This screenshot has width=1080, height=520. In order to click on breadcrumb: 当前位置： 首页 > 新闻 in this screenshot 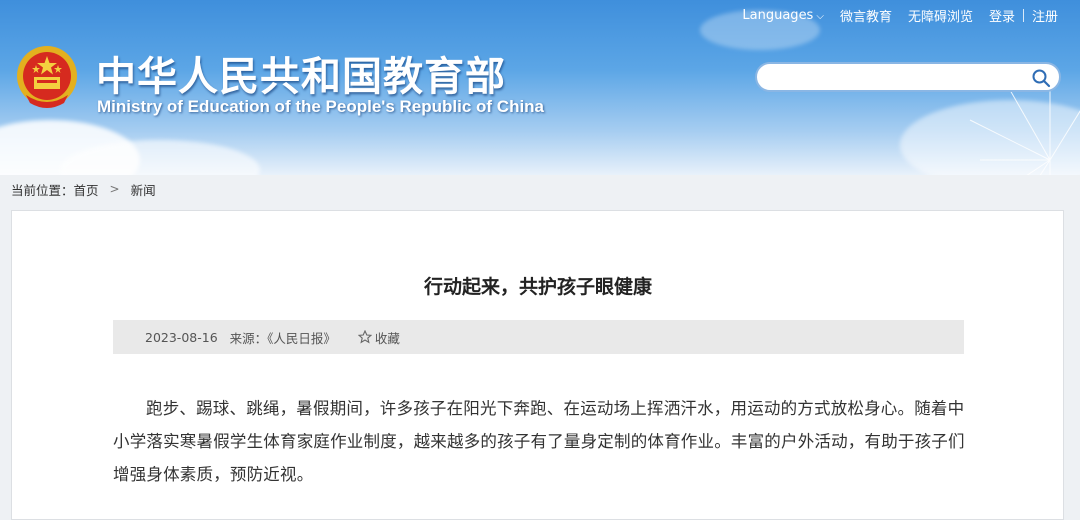, I will do `click(83, 189)`.